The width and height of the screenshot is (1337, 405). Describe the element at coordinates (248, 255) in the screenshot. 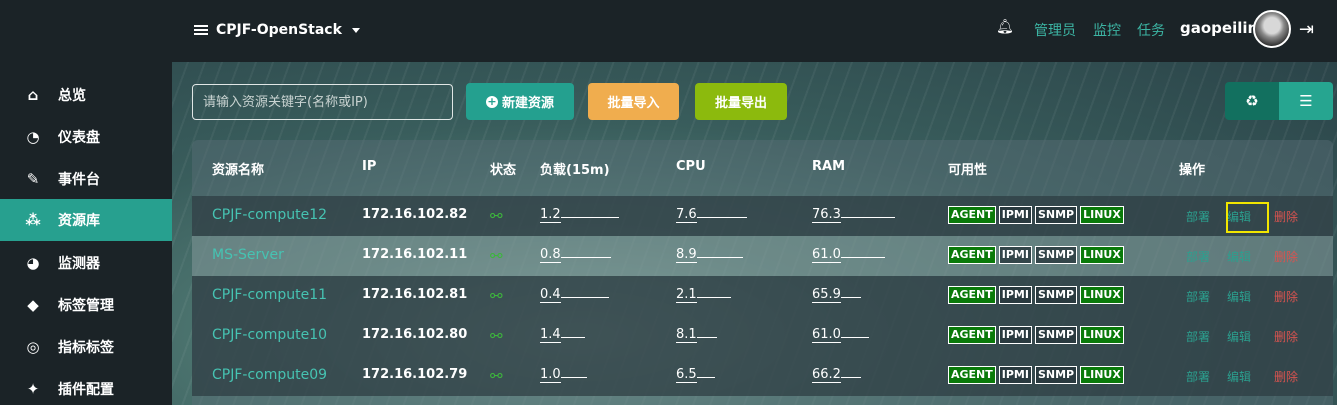

I see `resource-name-link: MS-Server` at that location.